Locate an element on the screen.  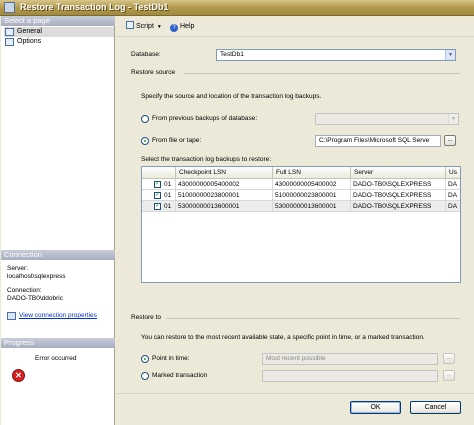
from-file-label: From file or tape: is located at coordinates (177, 140).